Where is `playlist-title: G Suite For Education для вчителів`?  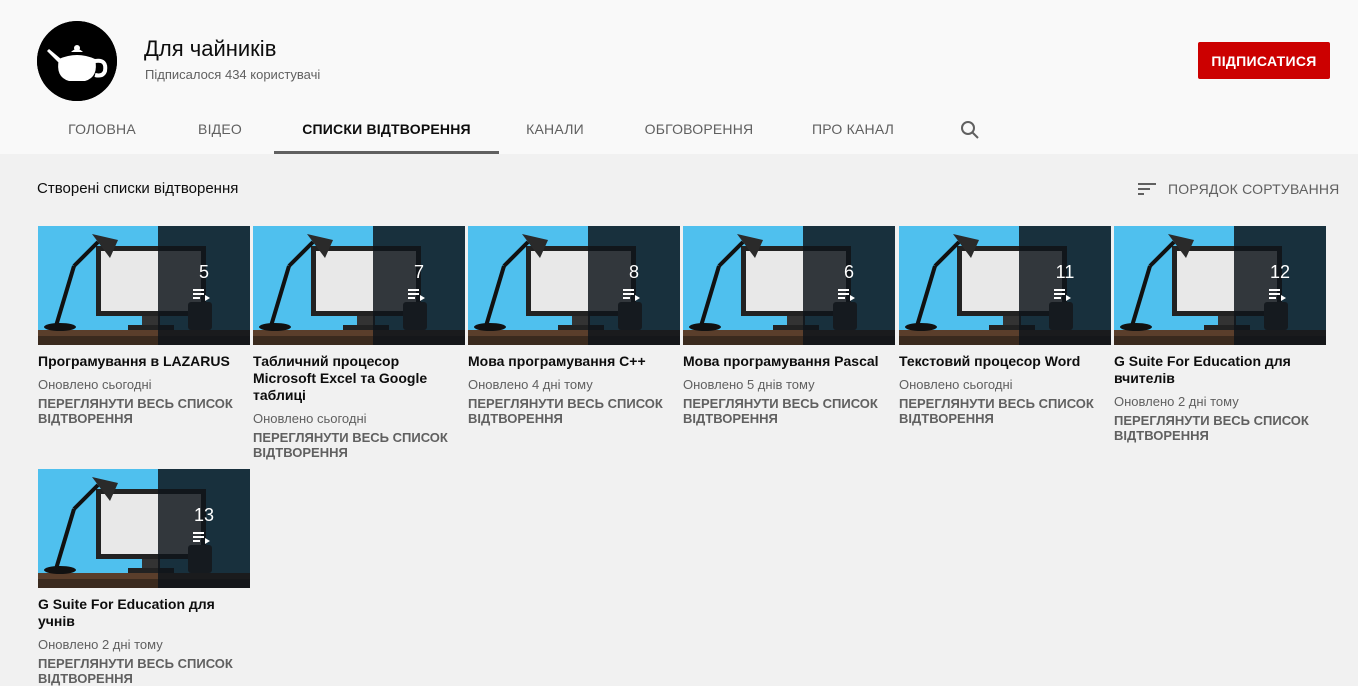
playlist-title: G Suite For Education для вчителів is located at coordinates (1219, 370).